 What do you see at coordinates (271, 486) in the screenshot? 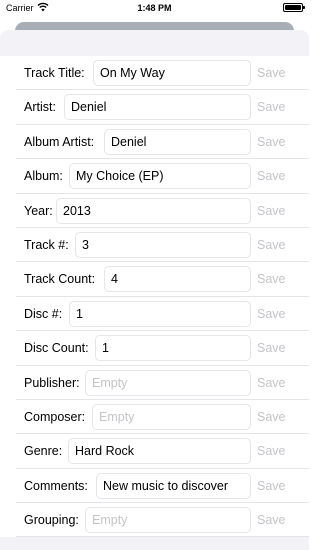
I see `comments-save-button: Save` at bounding box center [271, 486].